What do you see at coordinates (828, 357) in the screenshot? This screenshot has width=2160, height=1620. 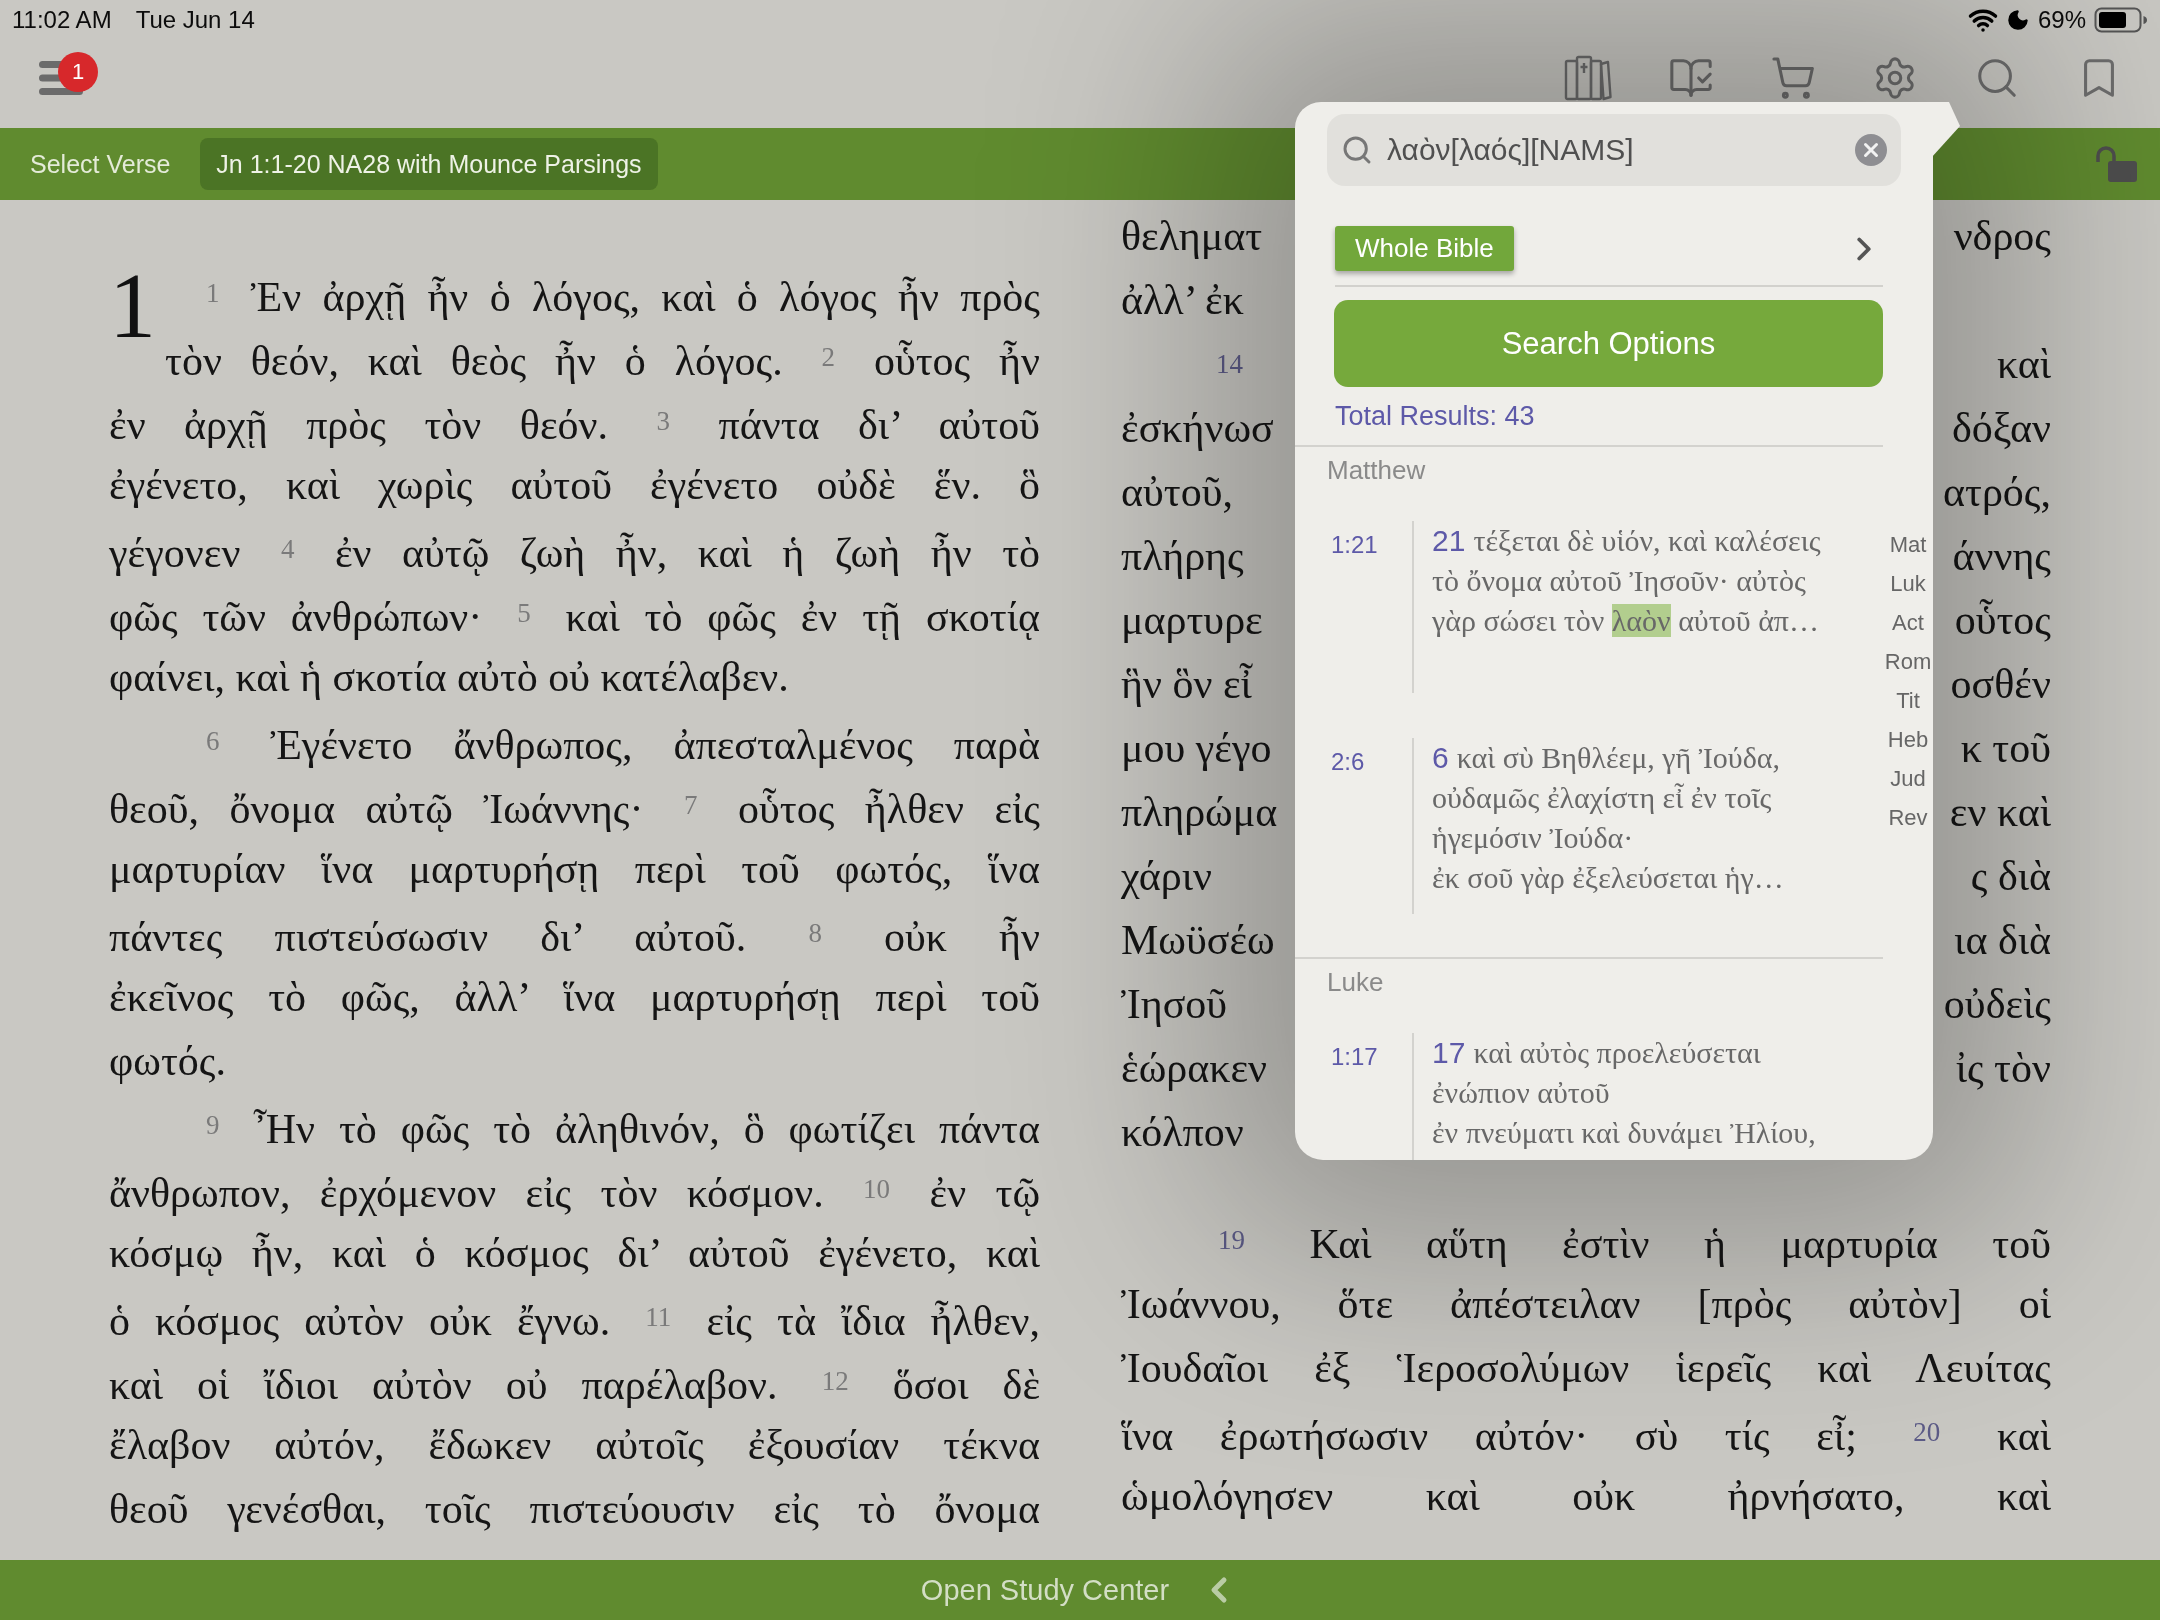 I see `verse-number: 2` at bounding box center [828, 357].